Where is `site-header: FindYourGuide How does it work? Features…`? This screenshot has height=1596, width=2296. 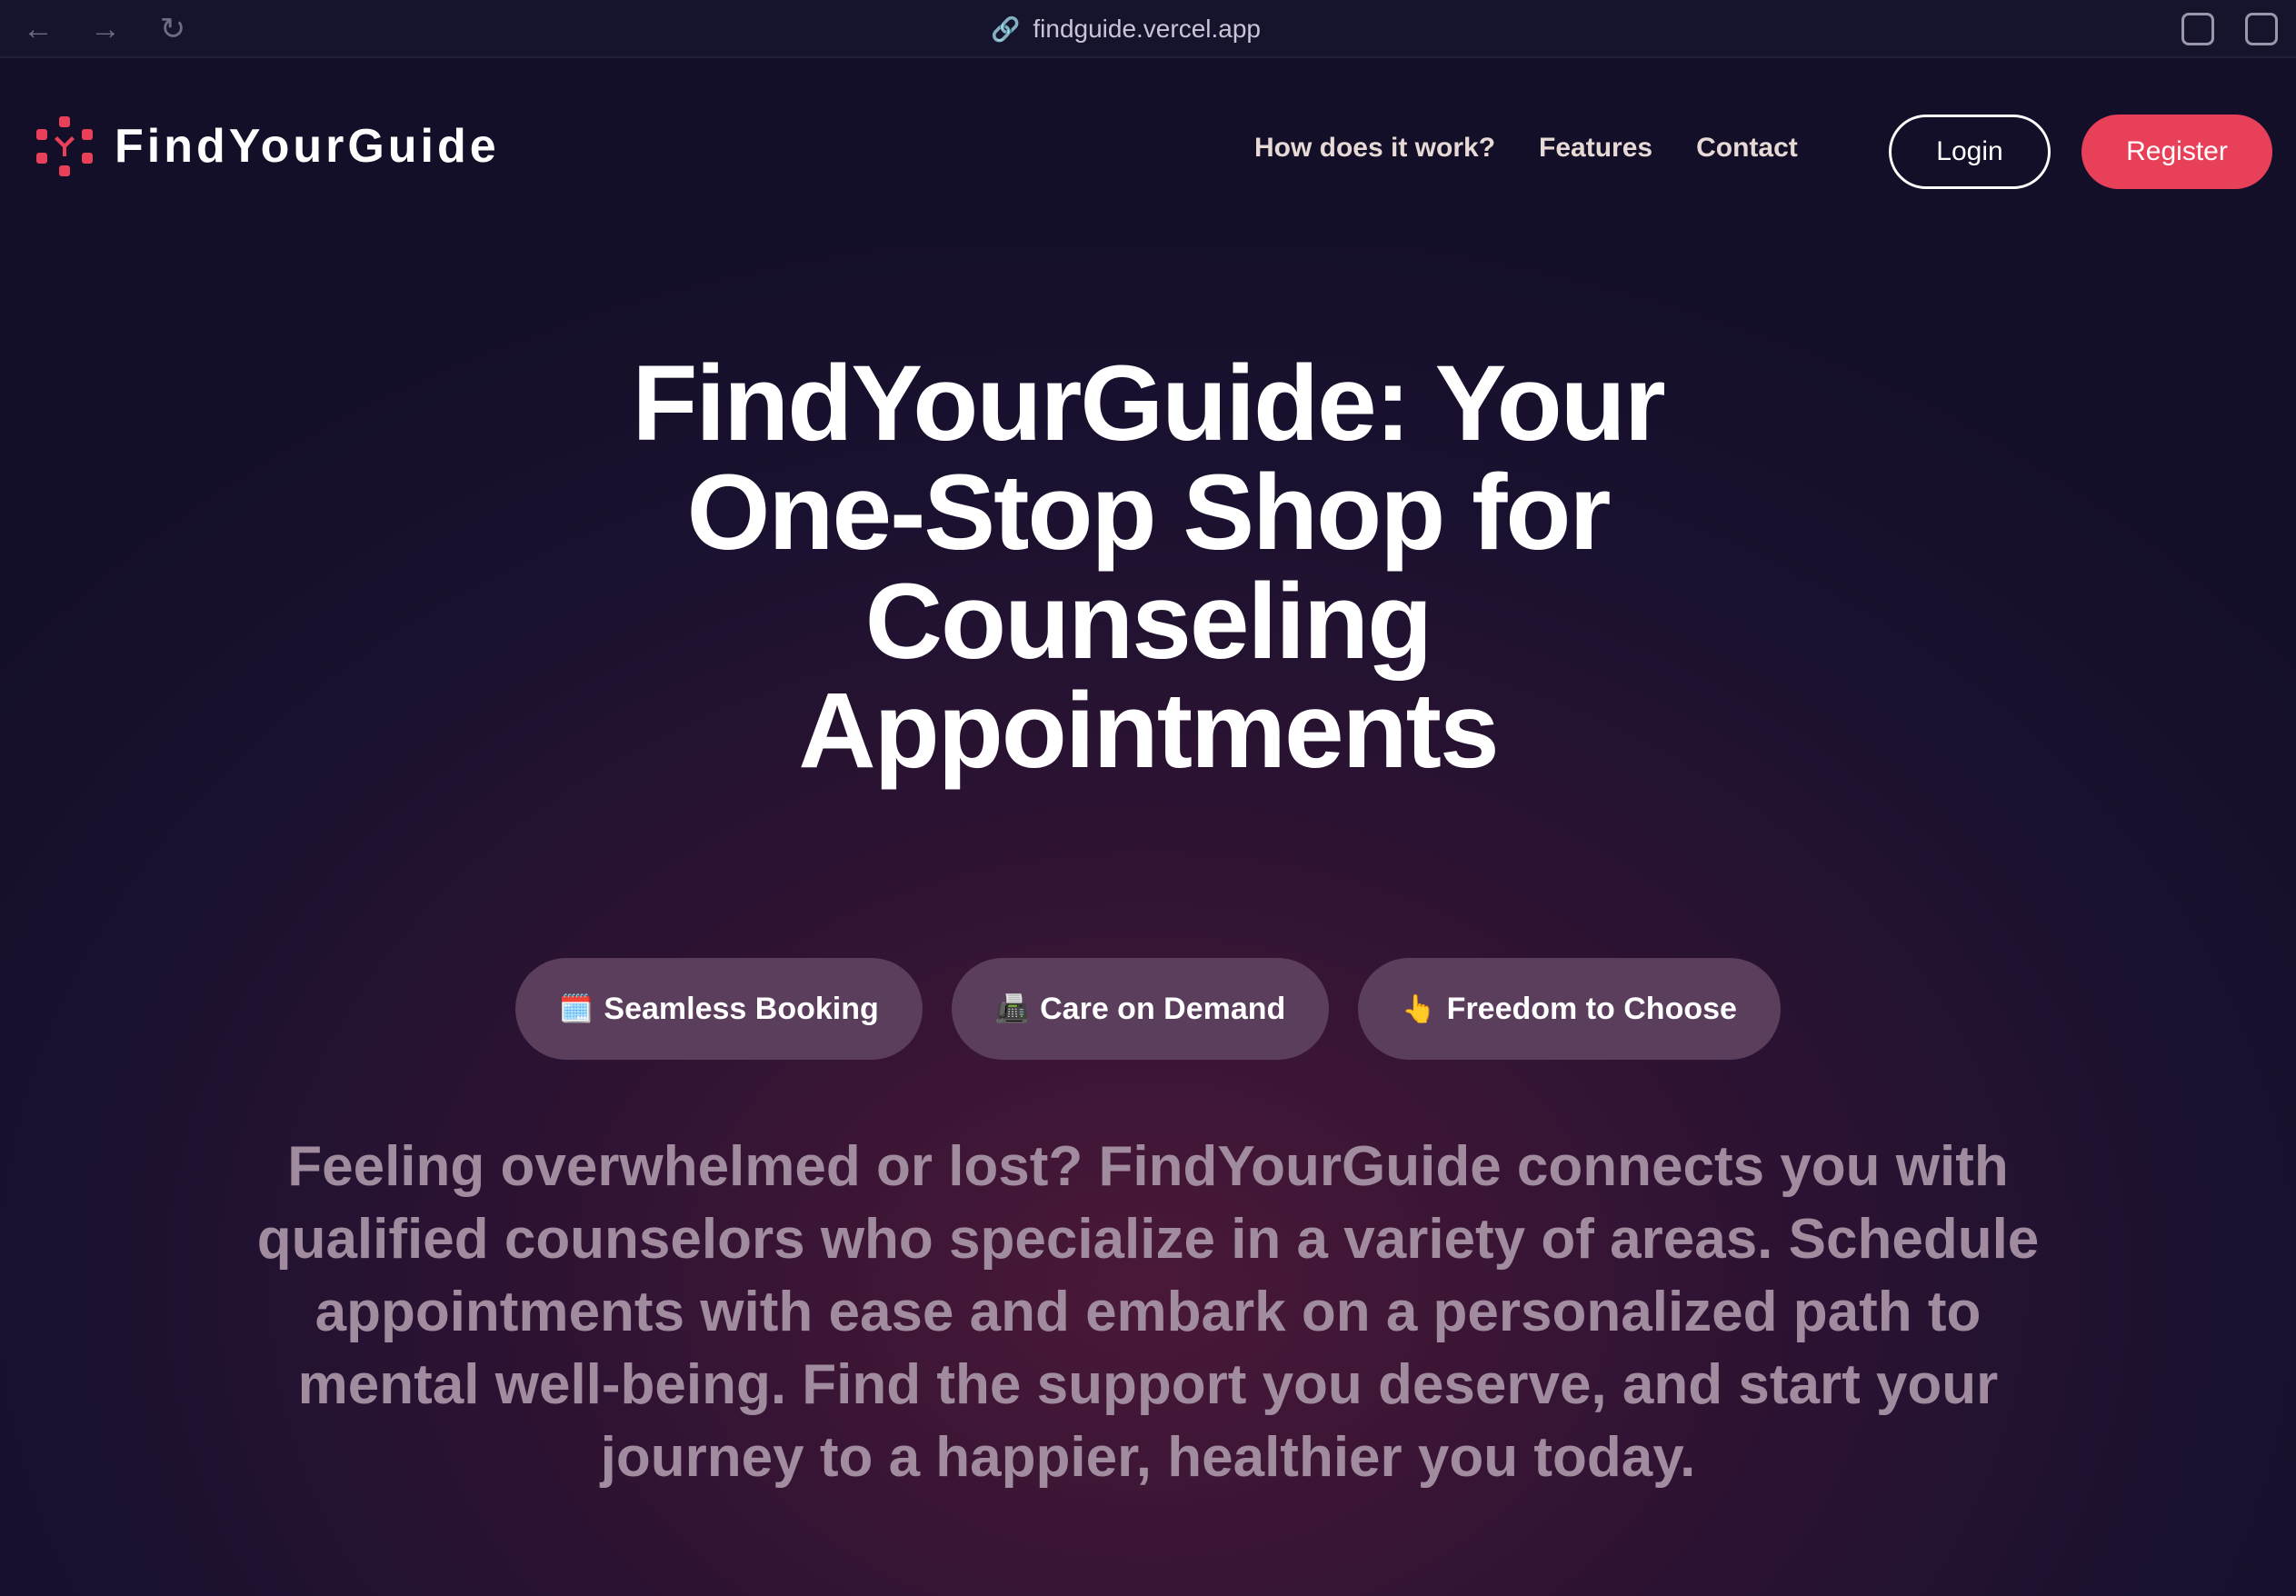
site-header: FindYourGuide How does it work? Features… is located at coordinates (1148, 151).